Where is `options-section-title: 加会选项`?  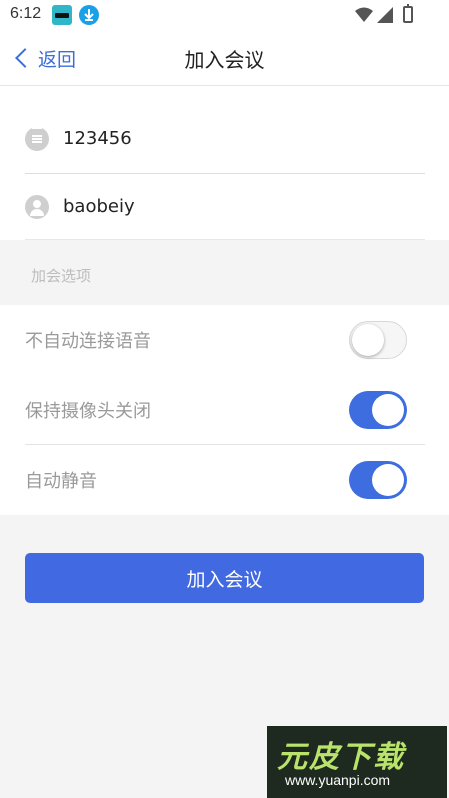 options-section-title: 加会选项 is located at coordinates (61, 276).